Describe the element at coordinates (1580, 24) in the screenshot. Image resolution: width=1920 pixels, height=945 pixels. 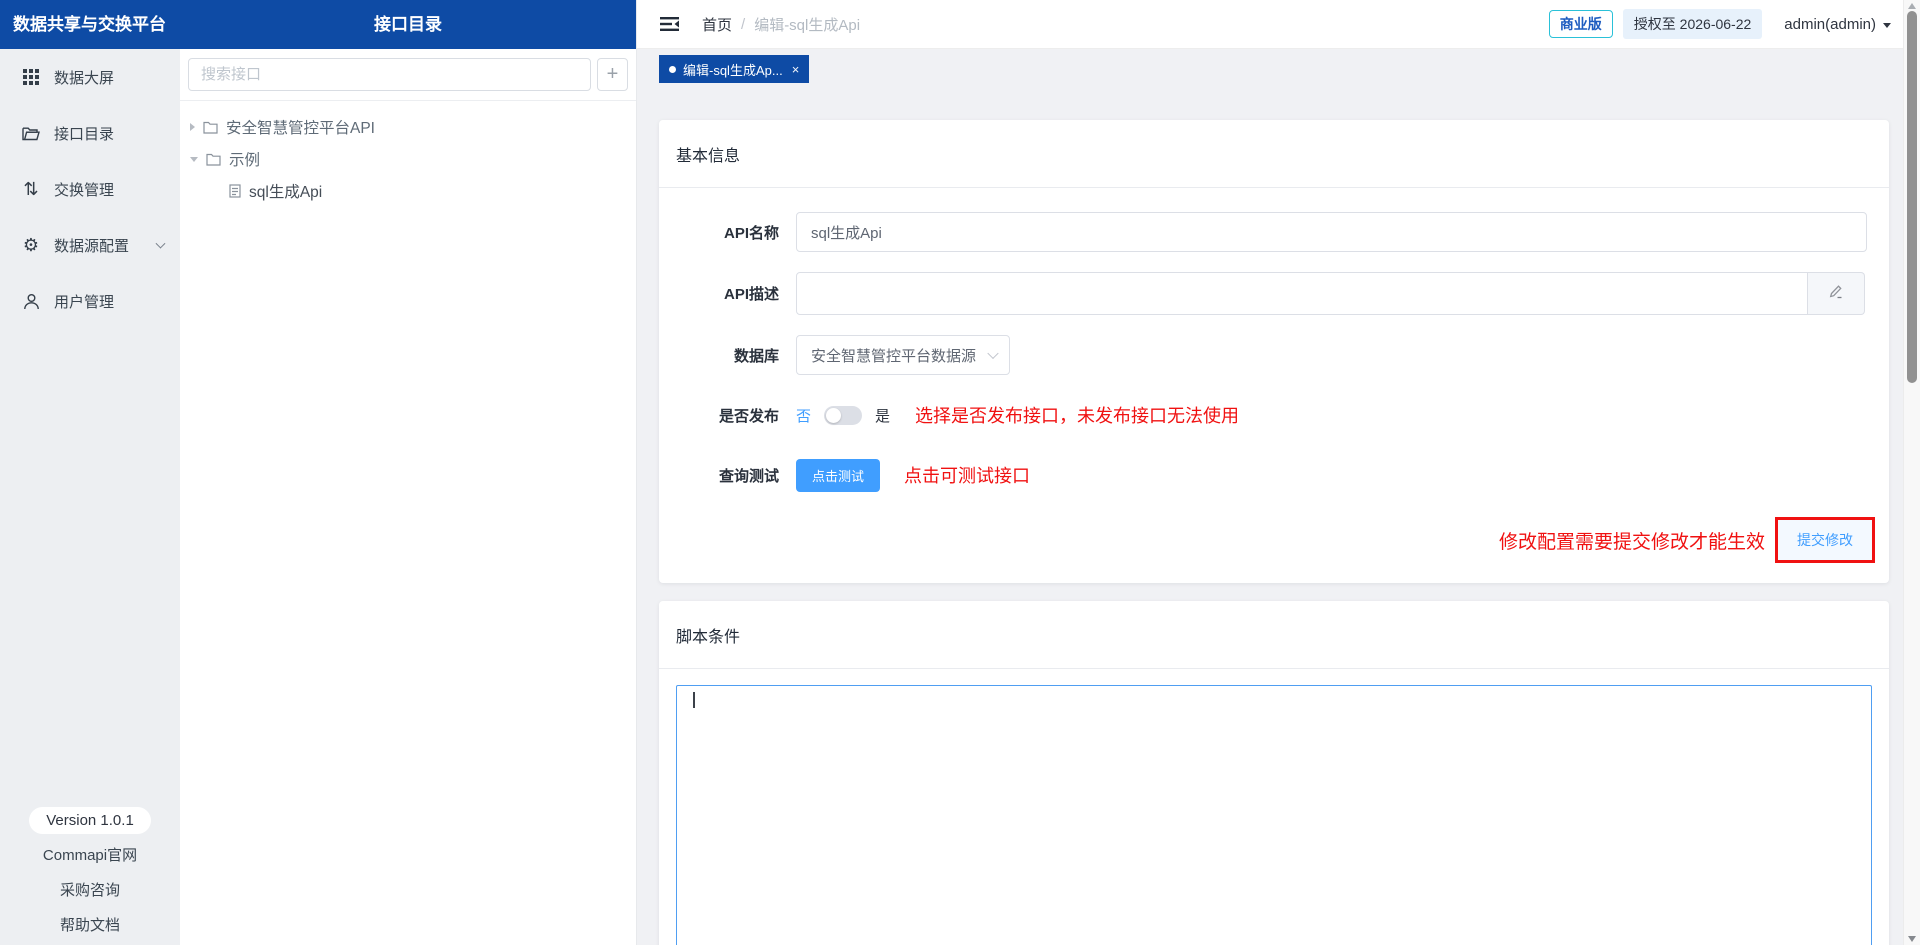
I see `edition-badge: 商业版` at that location.